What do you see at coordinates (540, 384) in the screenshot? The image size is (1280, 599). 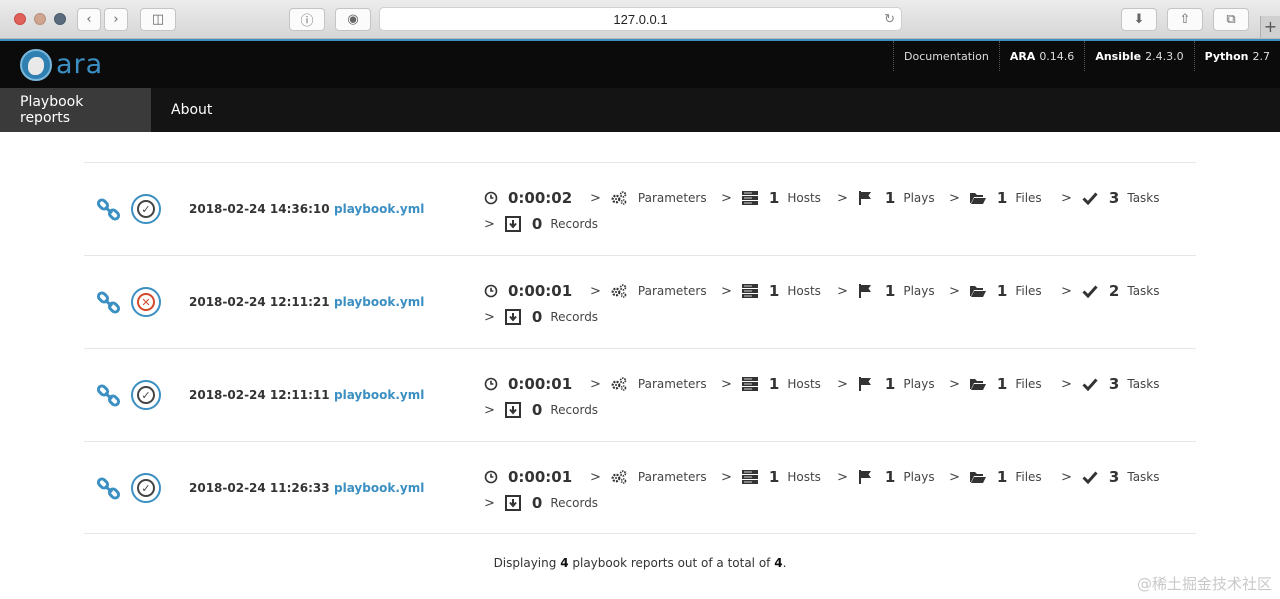 I see `duration-value: 0:00:01` at bounding box center [540, 384].